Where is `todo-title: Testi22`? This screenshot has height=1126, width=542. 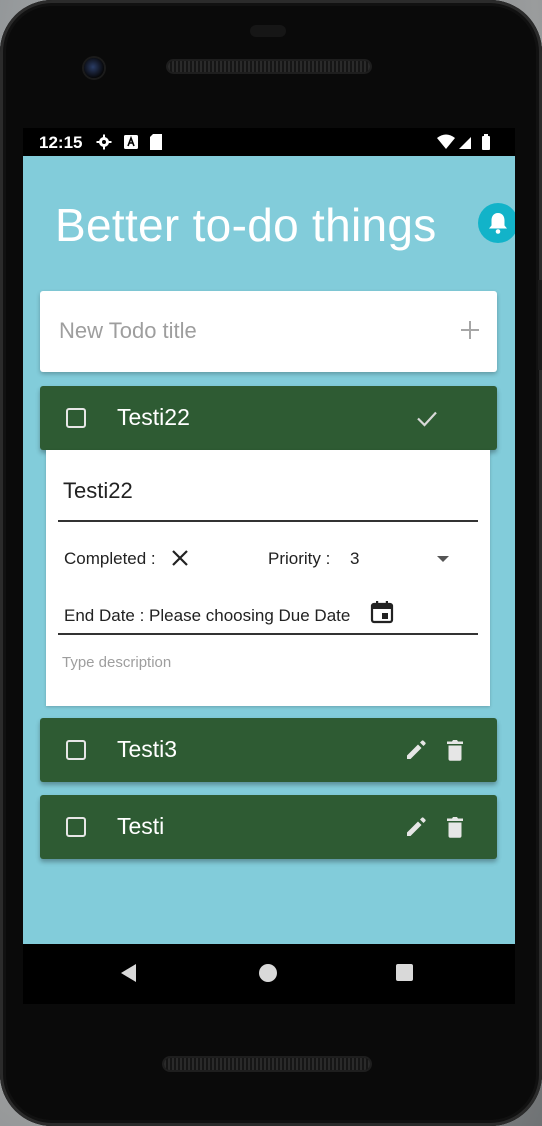
todo-title: Testi22 is located at coordinates (153, 417).